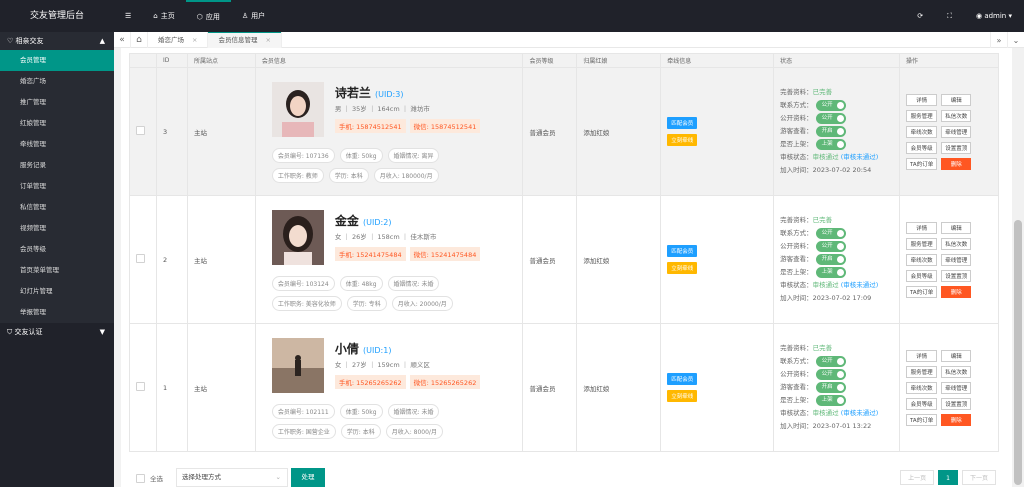  I want to click on sidebar-item: 推广管理, so click(57, 102).